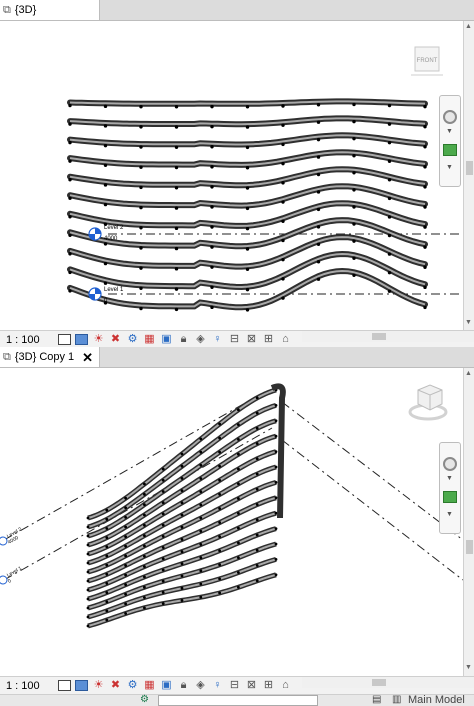  I want to click on tab-3d-copy-1: ⧉ {3D} Copy 1 ✕, so click(50, 357).